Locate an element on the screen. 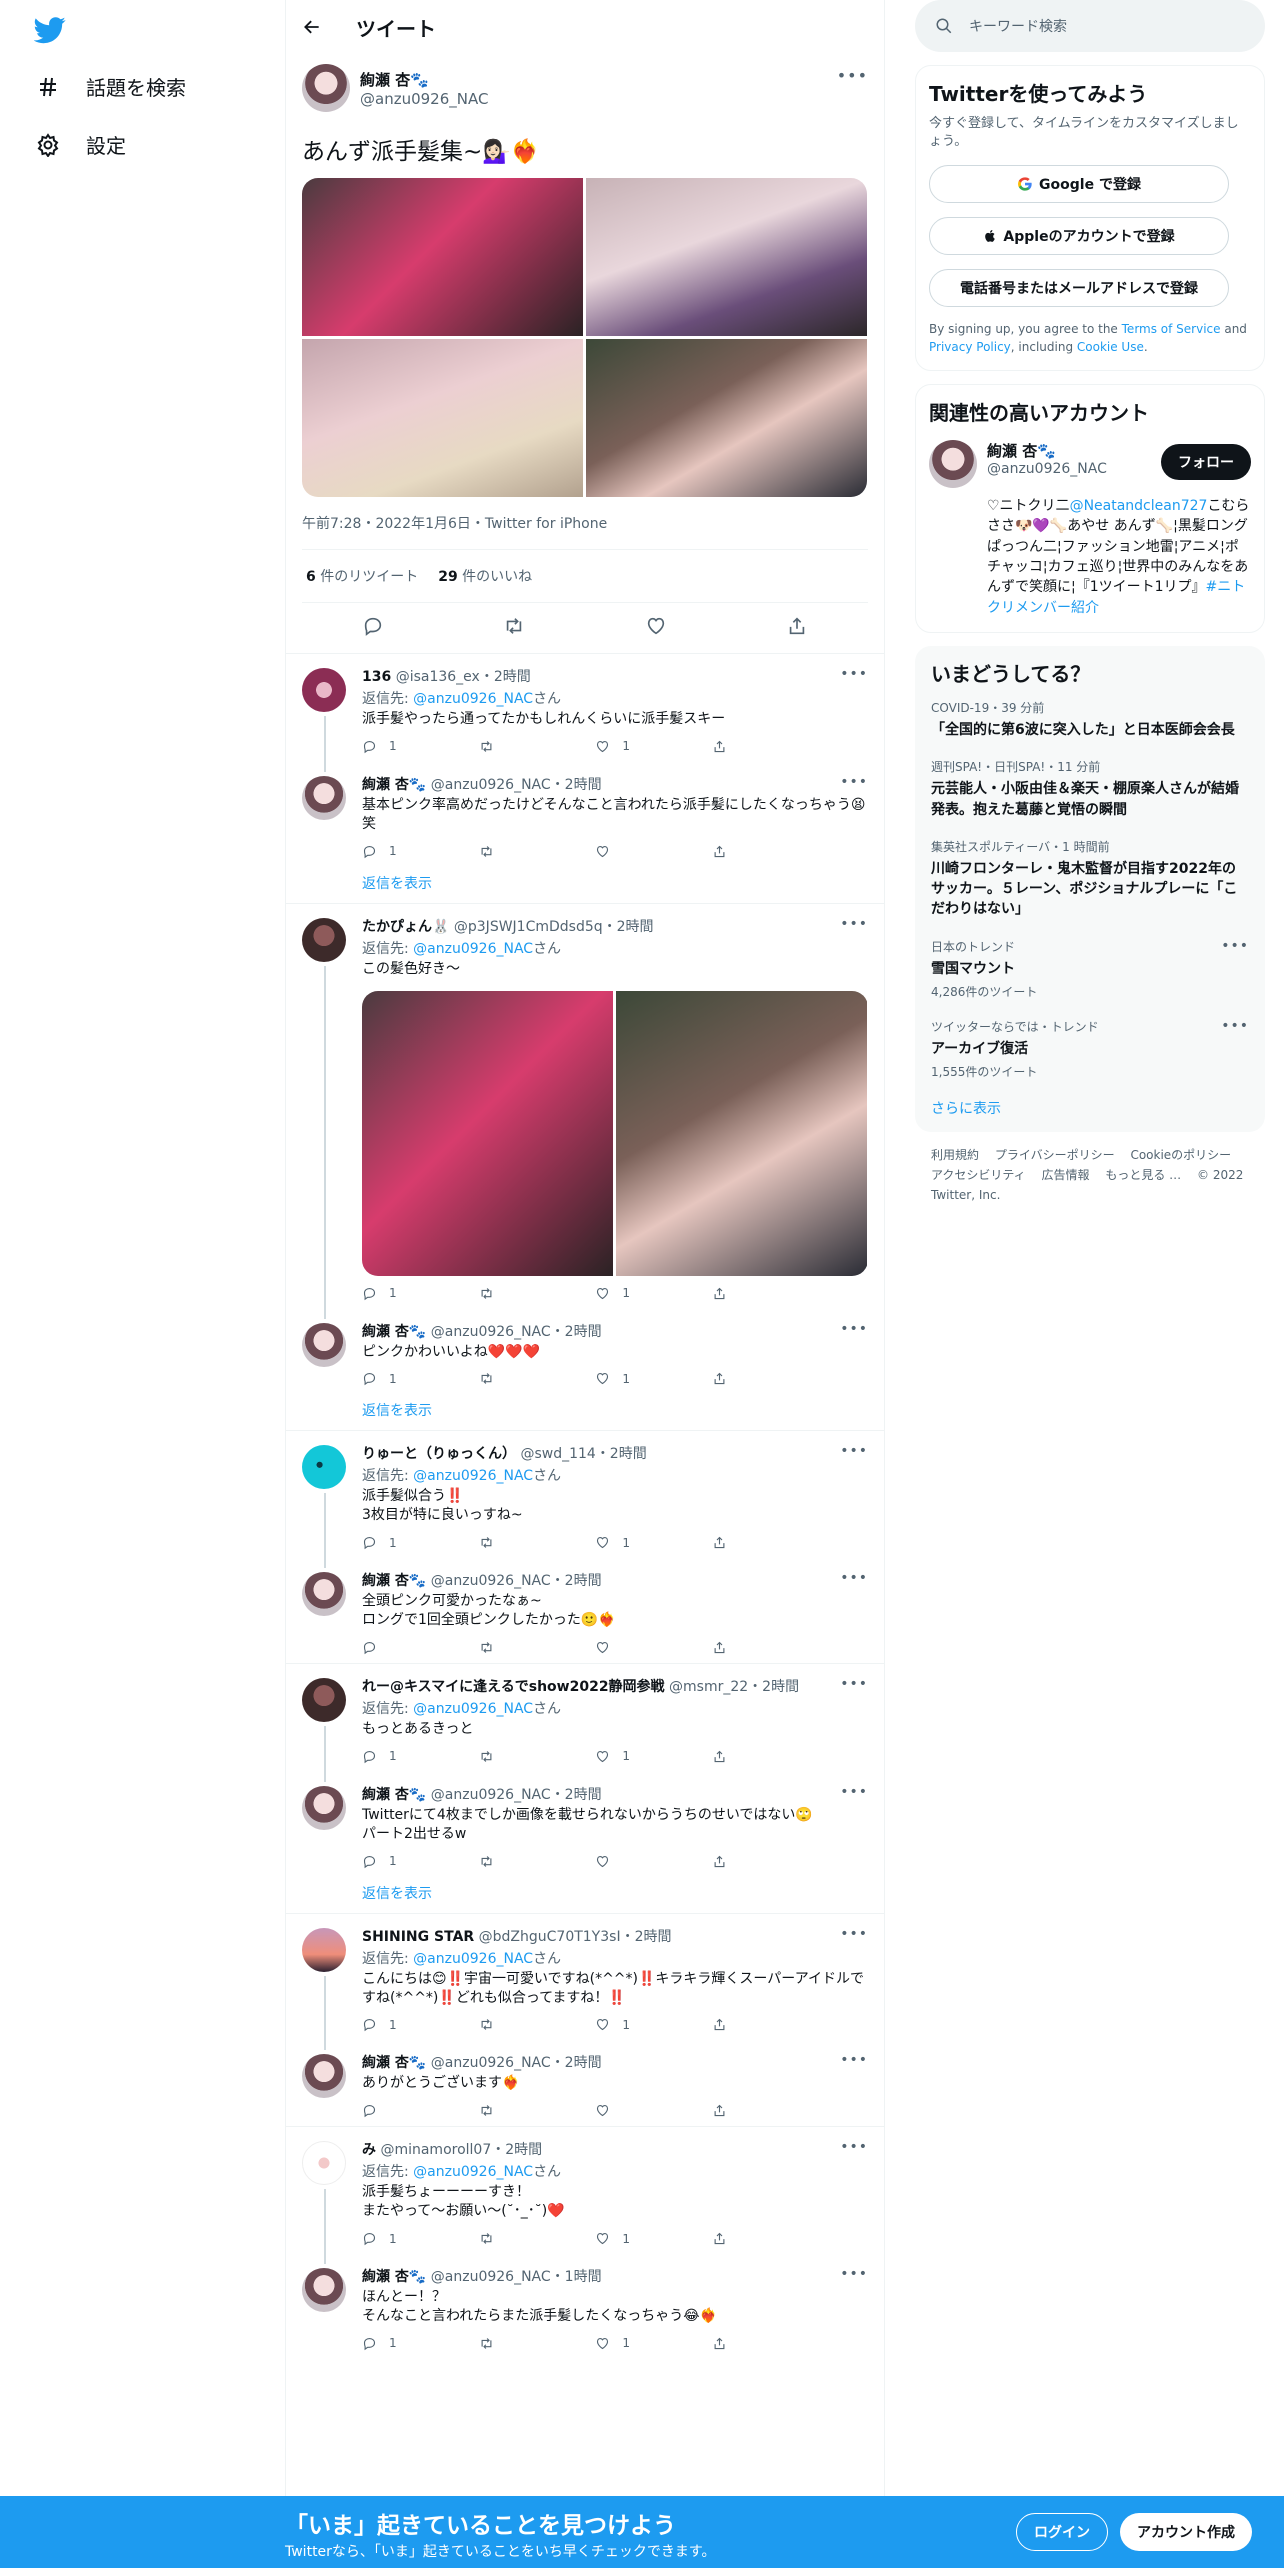  reply-author-name: SHINING STAR is located at coordinates (418, 1937).